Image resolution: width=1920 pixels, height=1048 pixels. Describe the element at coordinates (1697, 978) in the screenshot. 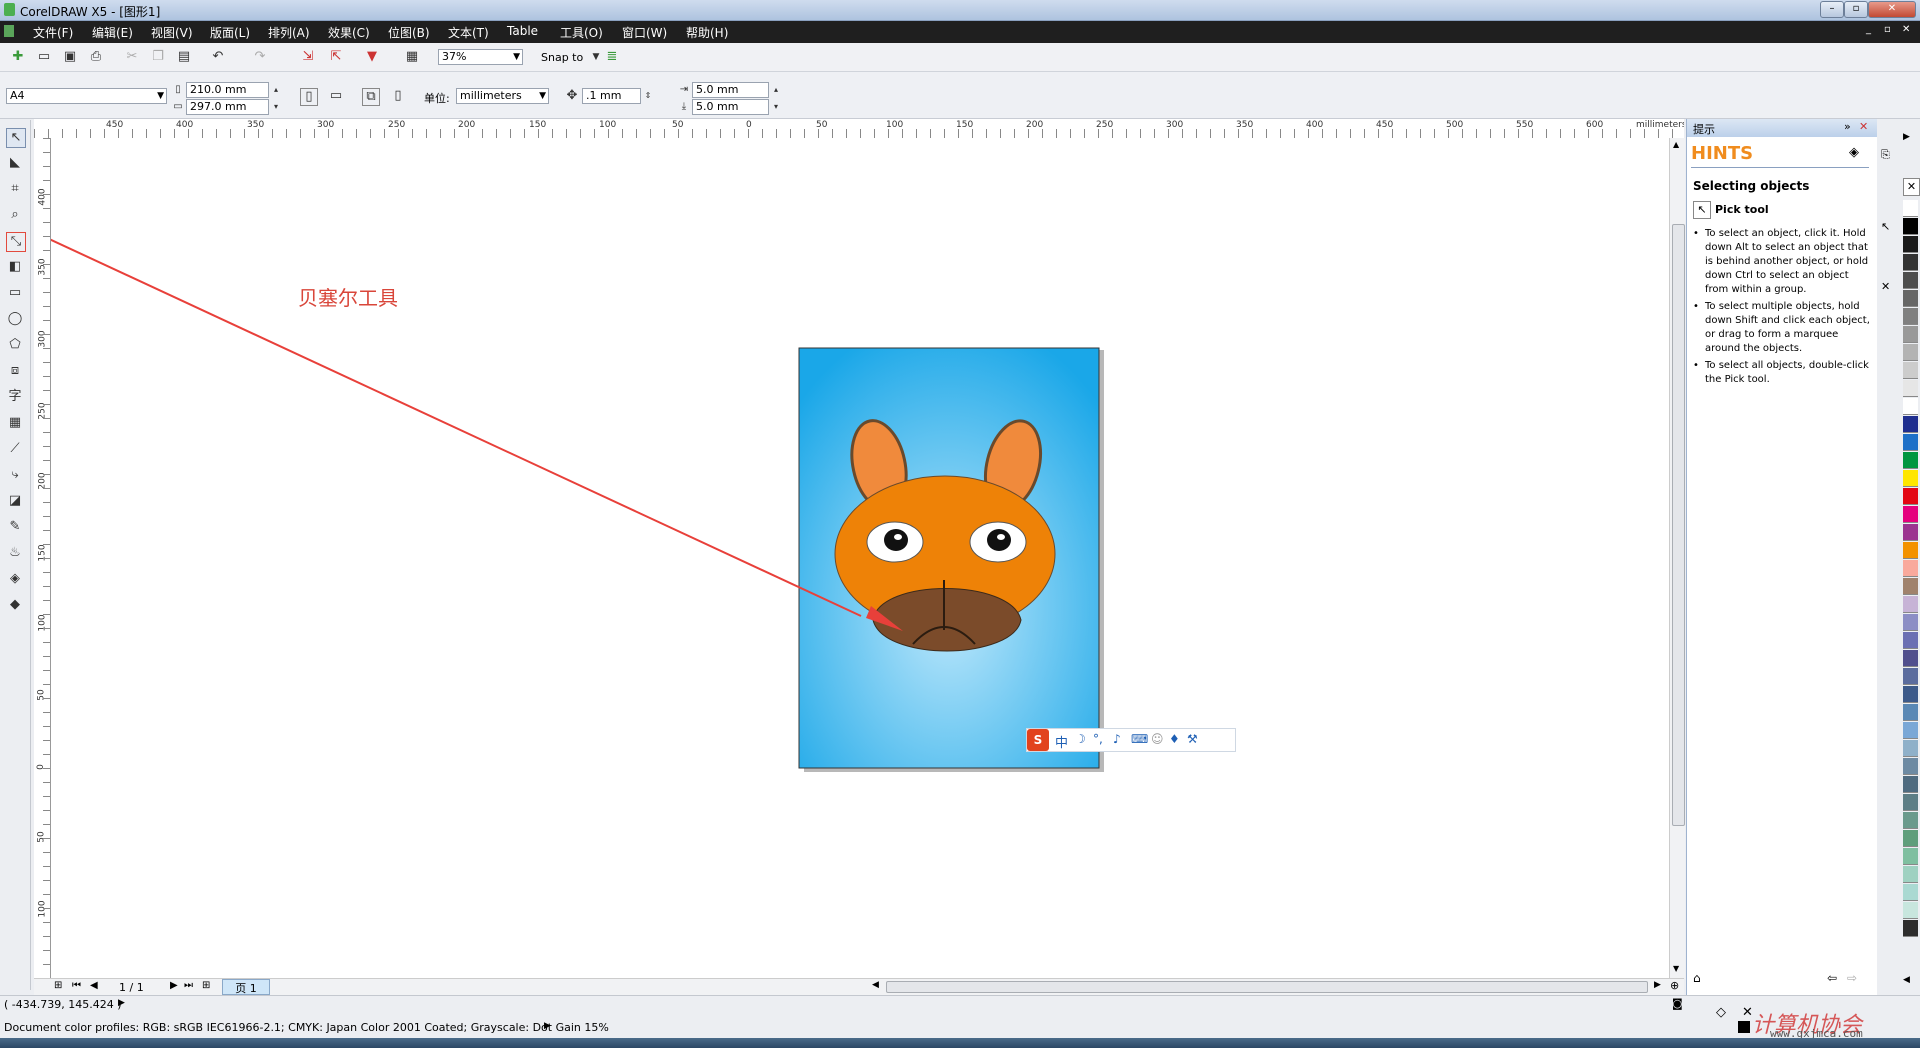

I see `home-icon: ⌂` at that location.